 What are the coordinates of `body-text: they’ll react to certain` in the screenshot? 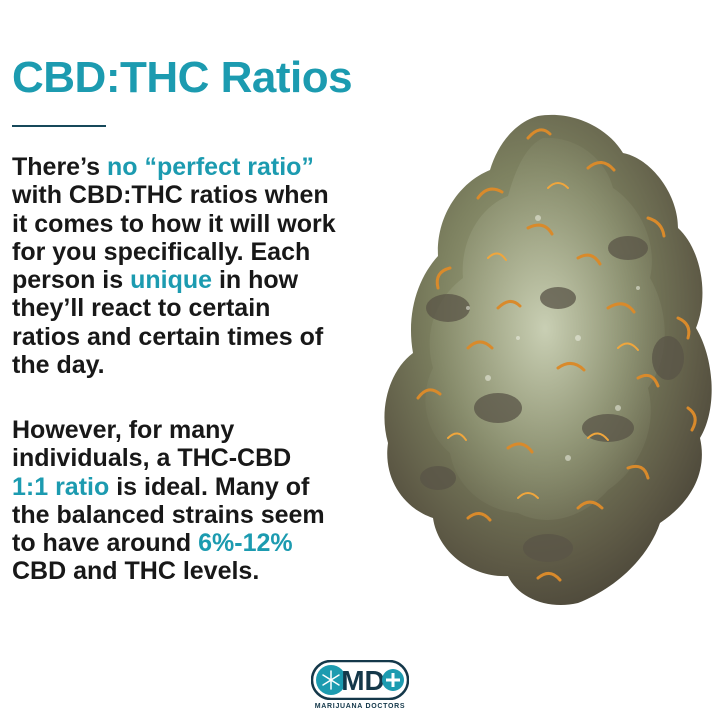 It's located at (141, 308).